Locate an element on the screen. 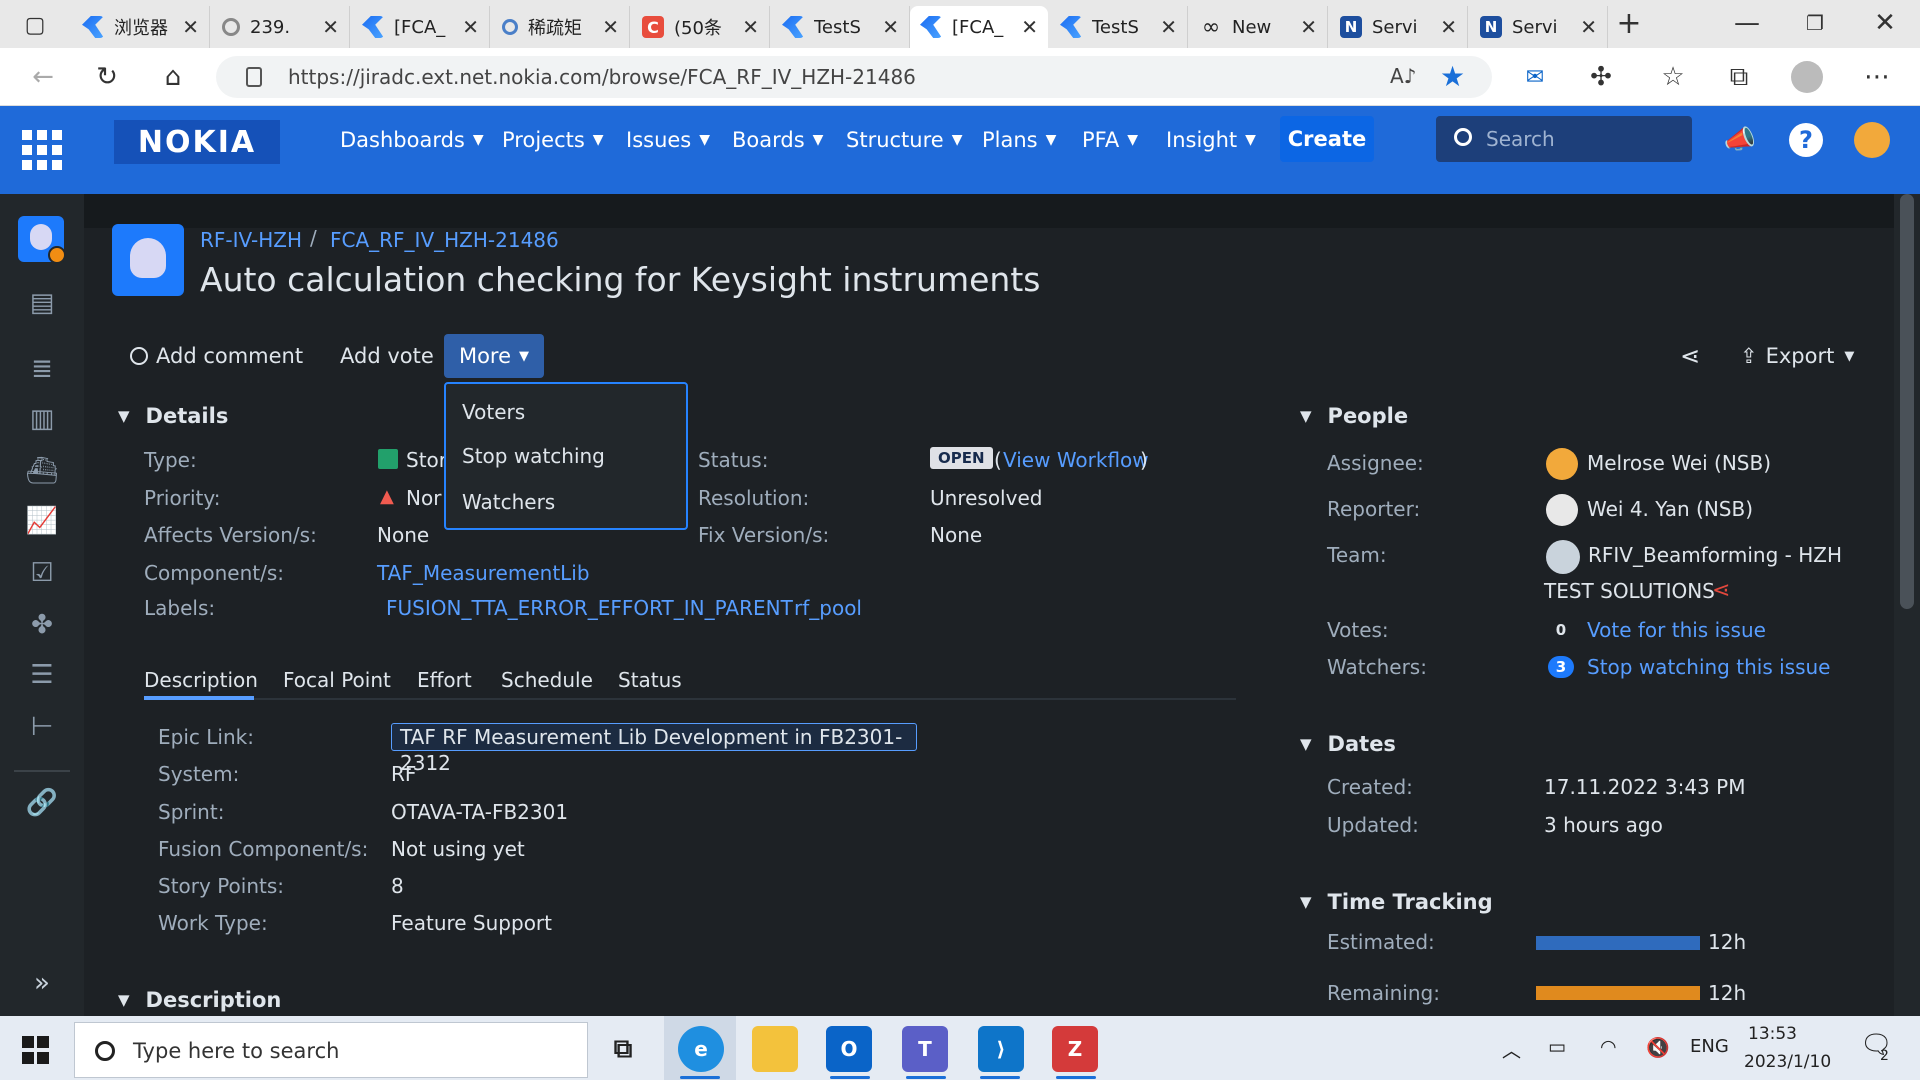  read-aloud-icon: A♪ is located at coordinates (1403, 76).